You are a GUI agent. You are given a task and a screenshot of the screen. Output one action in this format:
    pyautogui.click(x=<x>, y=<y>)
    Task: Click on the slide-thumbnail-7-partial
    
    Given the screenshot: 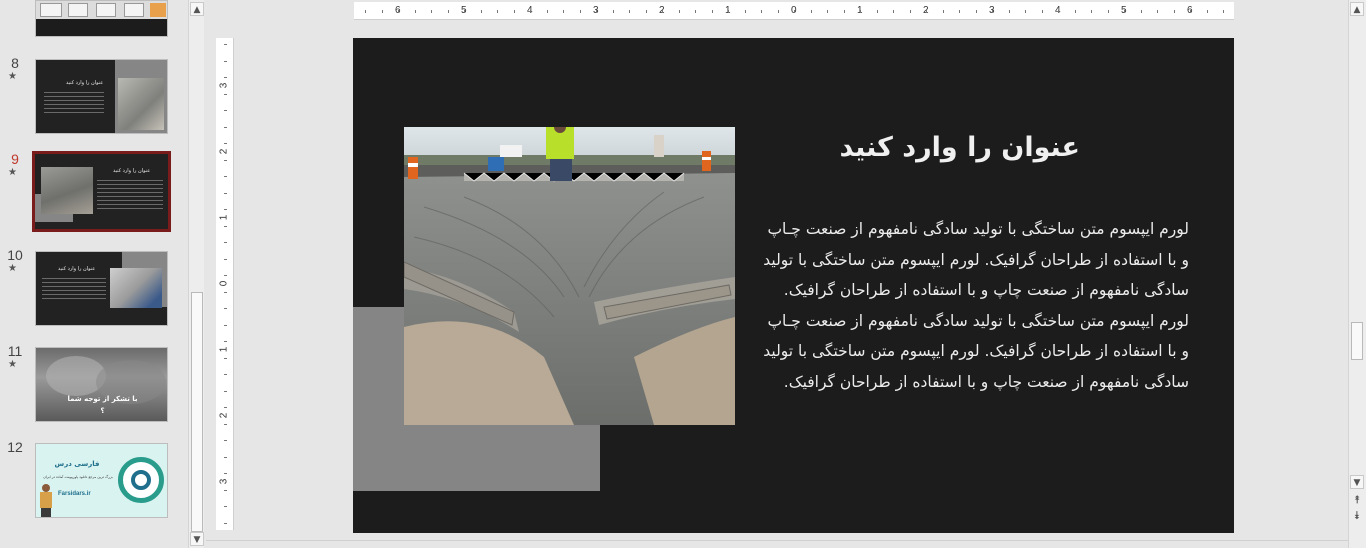 What is the action you would take?
    pyautogui.click(x=101, y=18)
    